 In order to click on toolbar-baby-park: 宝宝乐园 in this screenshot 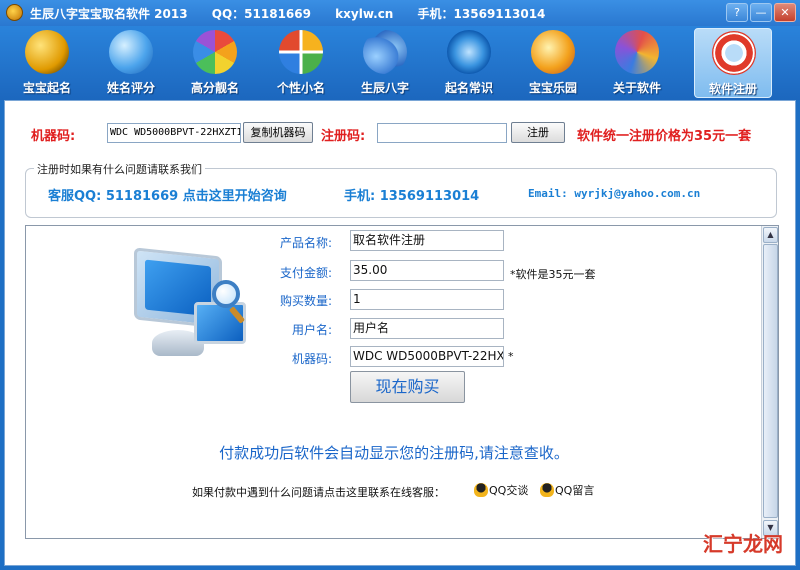, I will do `click(553, 63)`.